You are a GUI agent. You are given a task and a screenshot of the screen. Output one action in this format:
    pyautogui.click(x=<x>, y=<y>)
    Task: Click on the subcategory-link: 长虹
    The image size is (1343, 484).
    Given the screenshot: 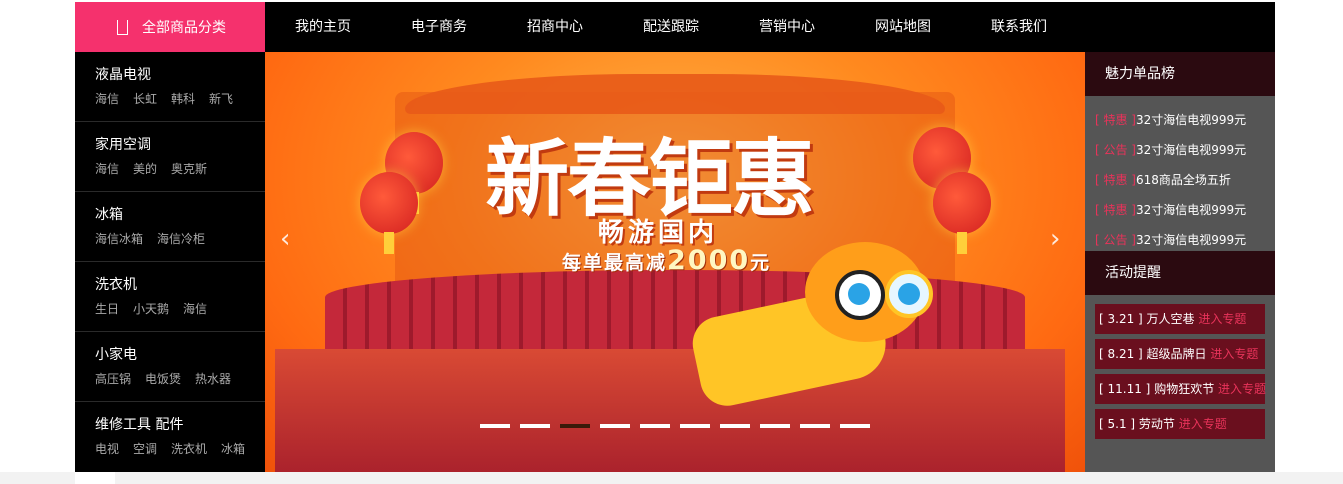 What is the action you would take?
    pyautogui.click(x=145, y=98)
    